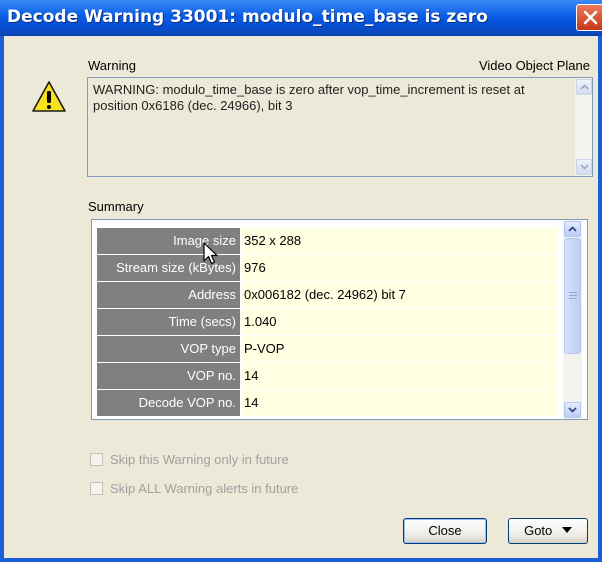  I want to click on summary-scroll-down-button, so click(572, 410).